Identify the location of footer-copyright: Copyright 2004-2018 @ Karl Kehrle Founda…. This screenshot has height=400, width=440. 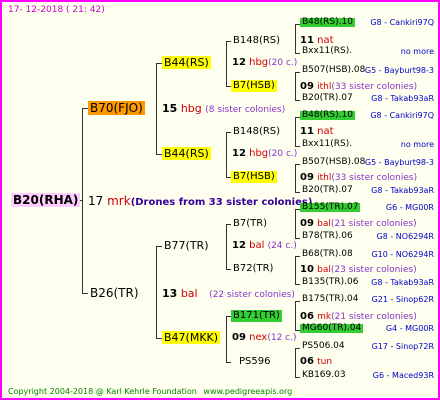
(102, 391).